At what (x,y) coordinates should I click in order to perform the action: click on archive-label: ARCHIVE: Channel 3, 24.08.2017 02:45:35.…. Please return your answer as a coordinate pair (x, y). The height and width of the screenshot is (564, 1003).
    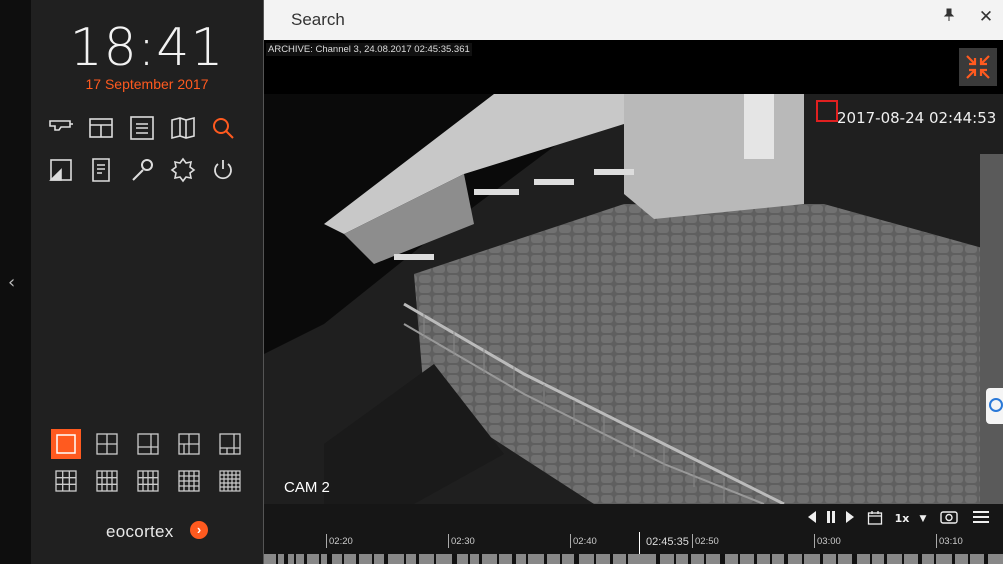
    Looking at the image, I should click on (369, 49).